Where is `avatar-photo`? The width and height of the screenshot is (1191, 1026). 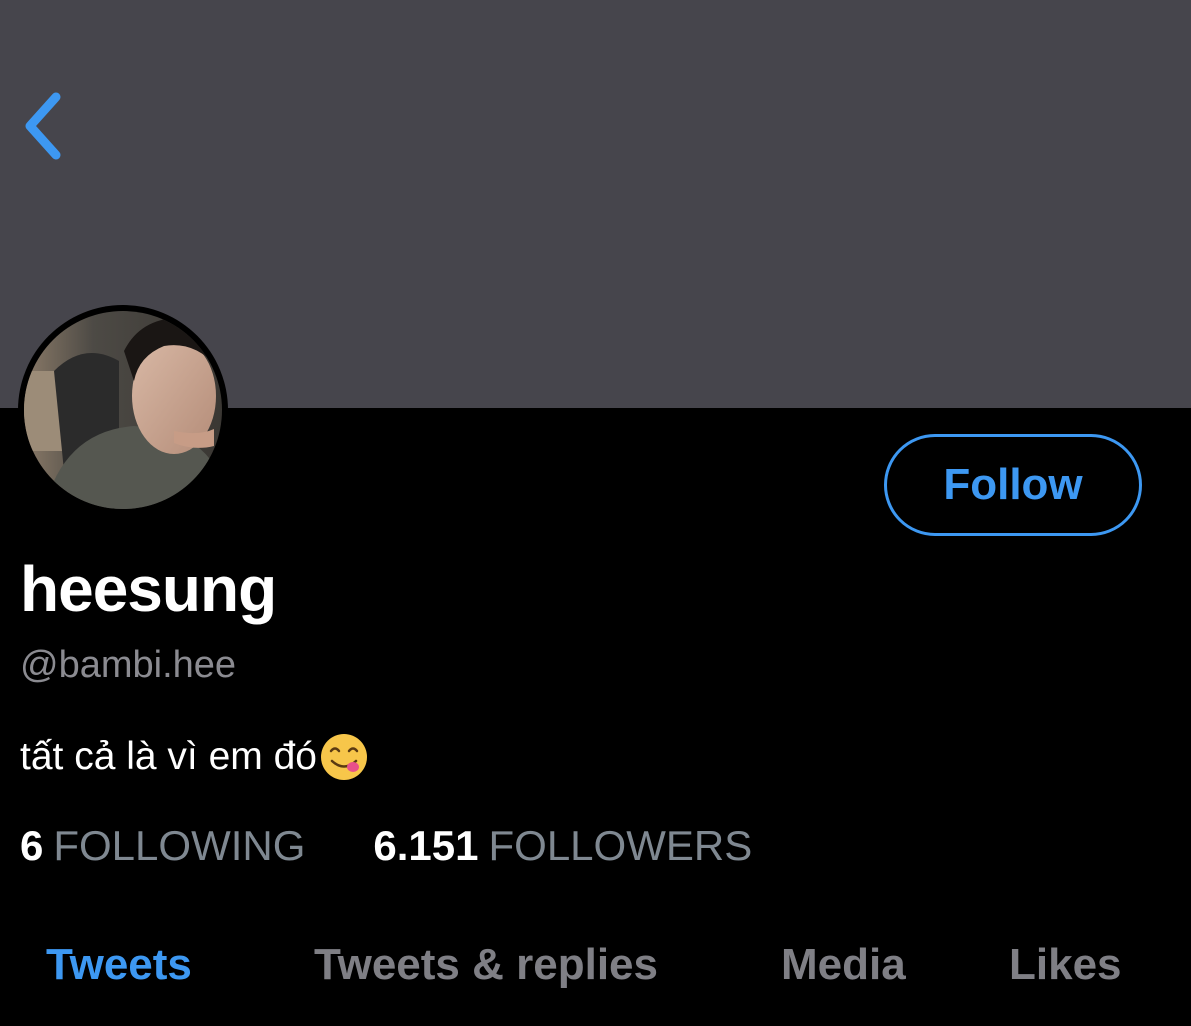
avatar-photo is located at coordinates (123, 410).